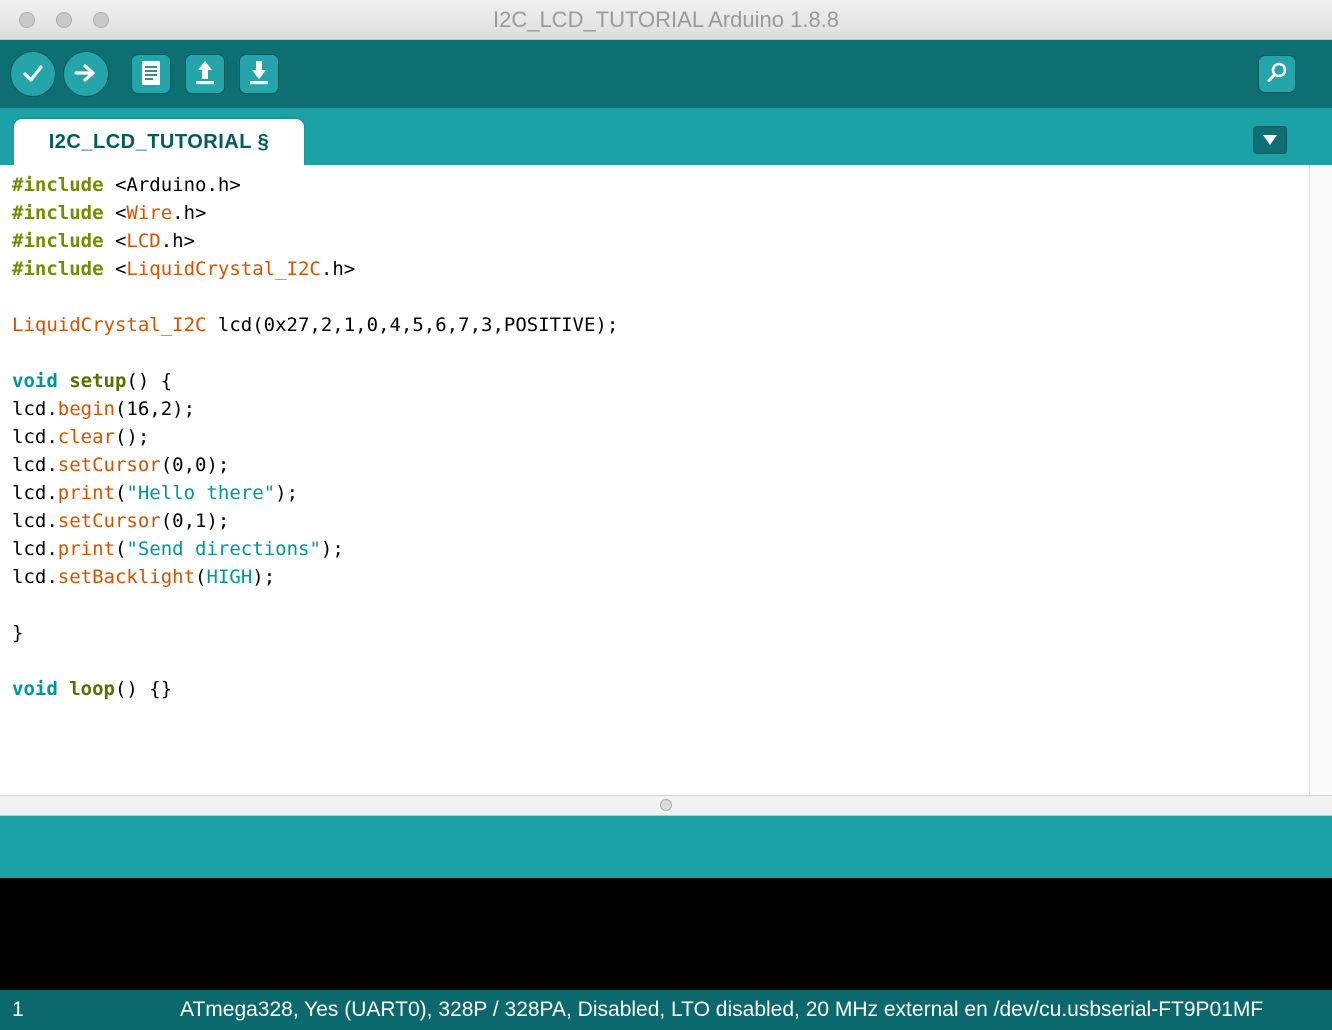 Image resolution: width=1332 pixels, height=1030 pixels. I want to click on up-arrow-icon, so click(205, 74).